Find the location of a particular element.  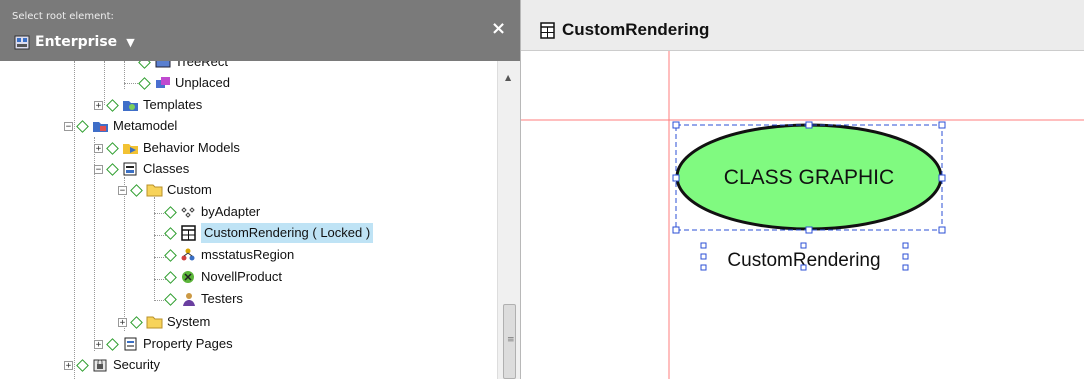

editor-header: CustomRendering is located at coordinates (802, 25).